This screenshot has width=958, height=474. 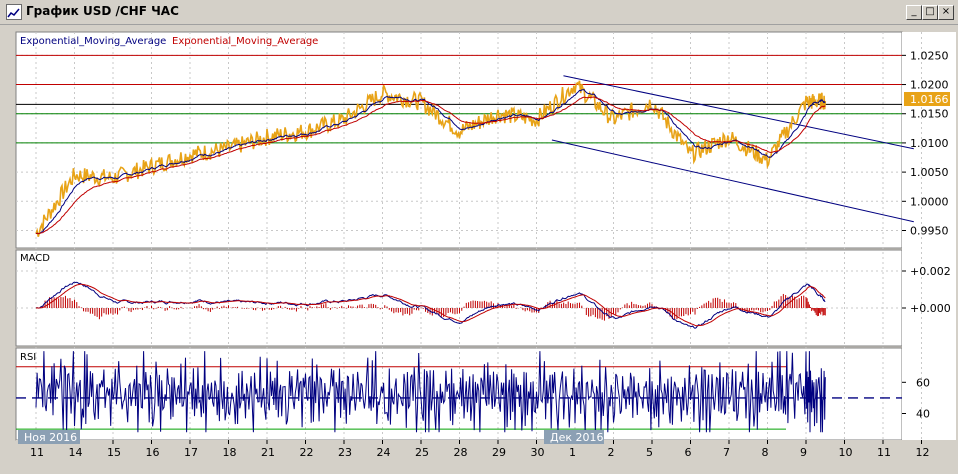 What do you see at coordinates (803, 452) in the screenshot?
I see `x-tick-label: 9` at bounding box center [803, 452].